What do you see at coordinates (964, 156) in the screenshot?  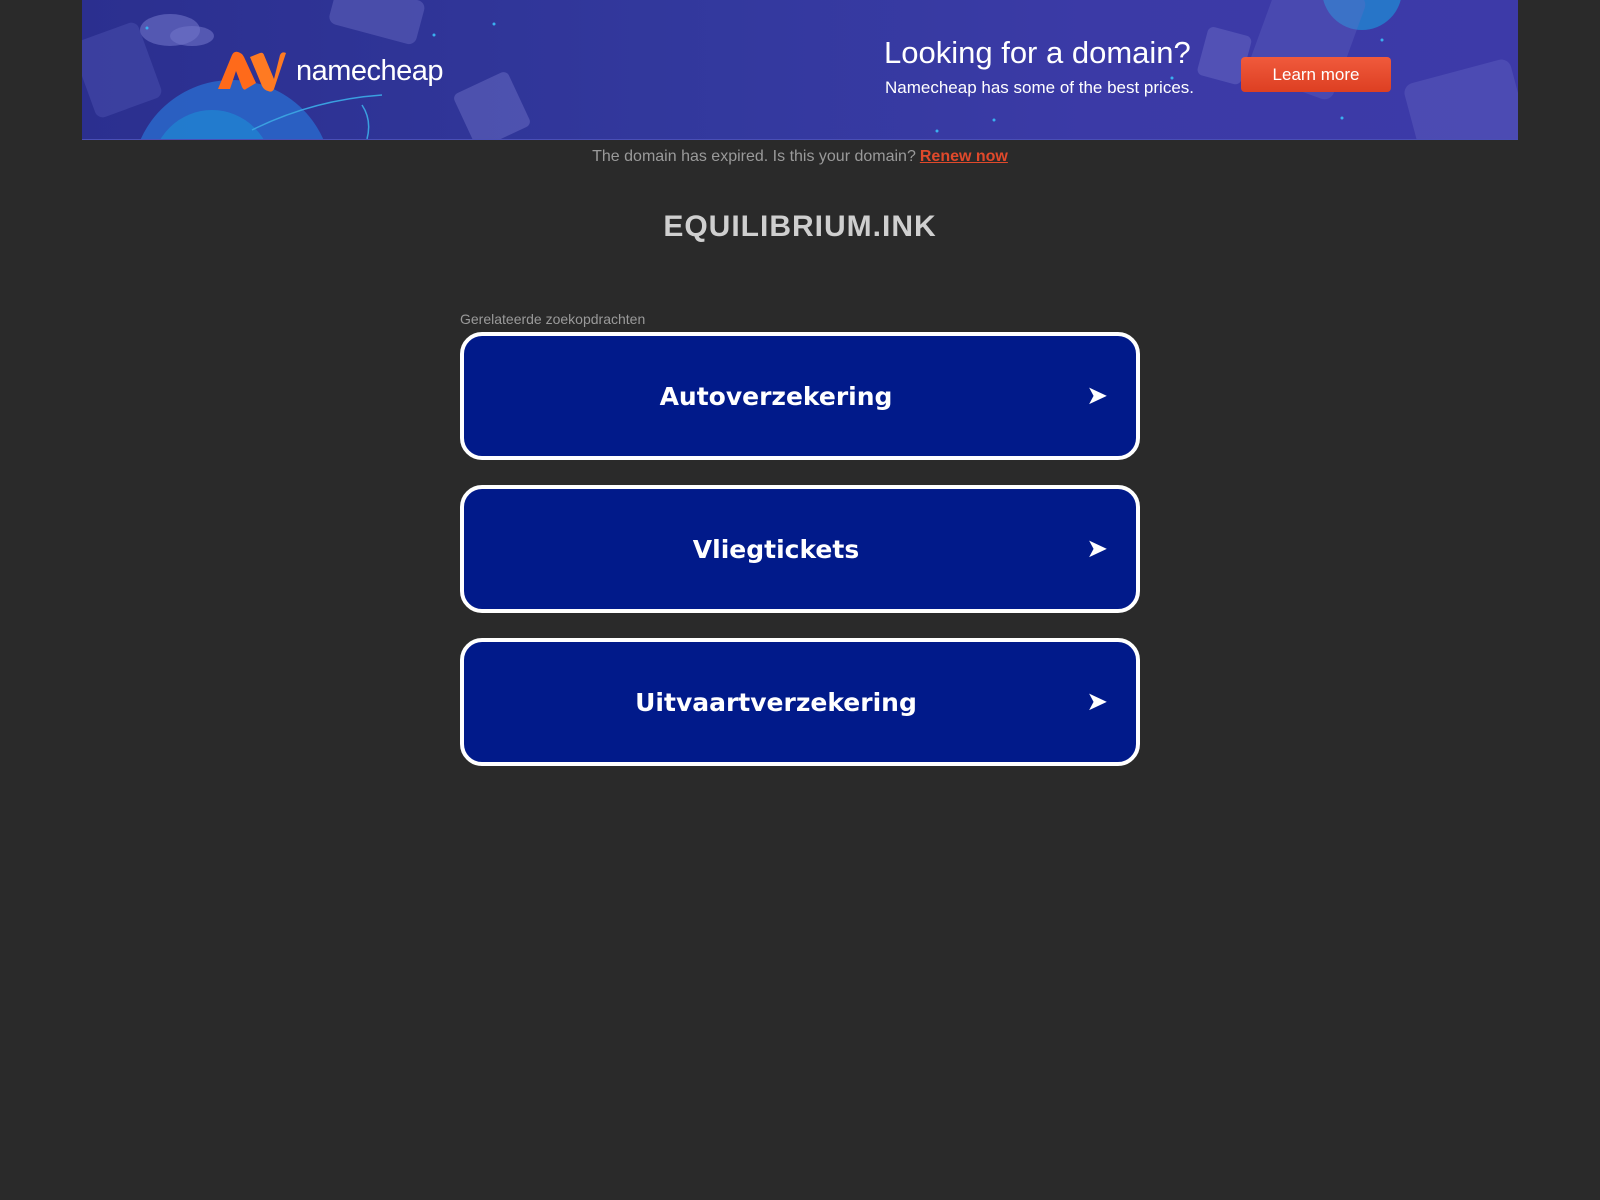 I see `renew-now-link: Renew now` at bounding box center [964, 156].